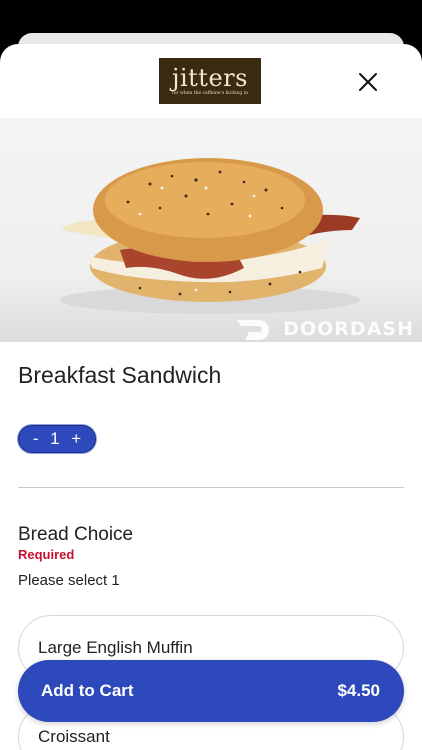  What do you see at coordinates (46, 554) in the screenshot?
I see `required-label: Required` at bounding box center [46, 554].